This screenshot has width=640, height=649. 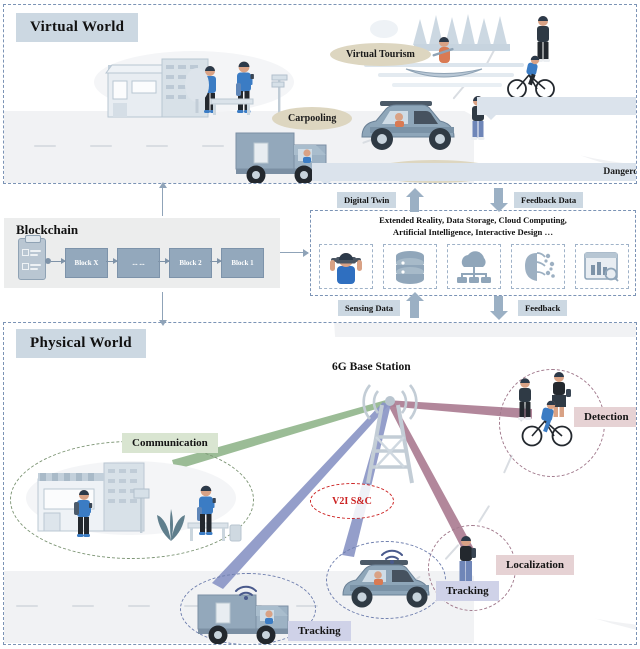 I want to click on virtual-world-title: Virtual World, so click(x=77, y=27).